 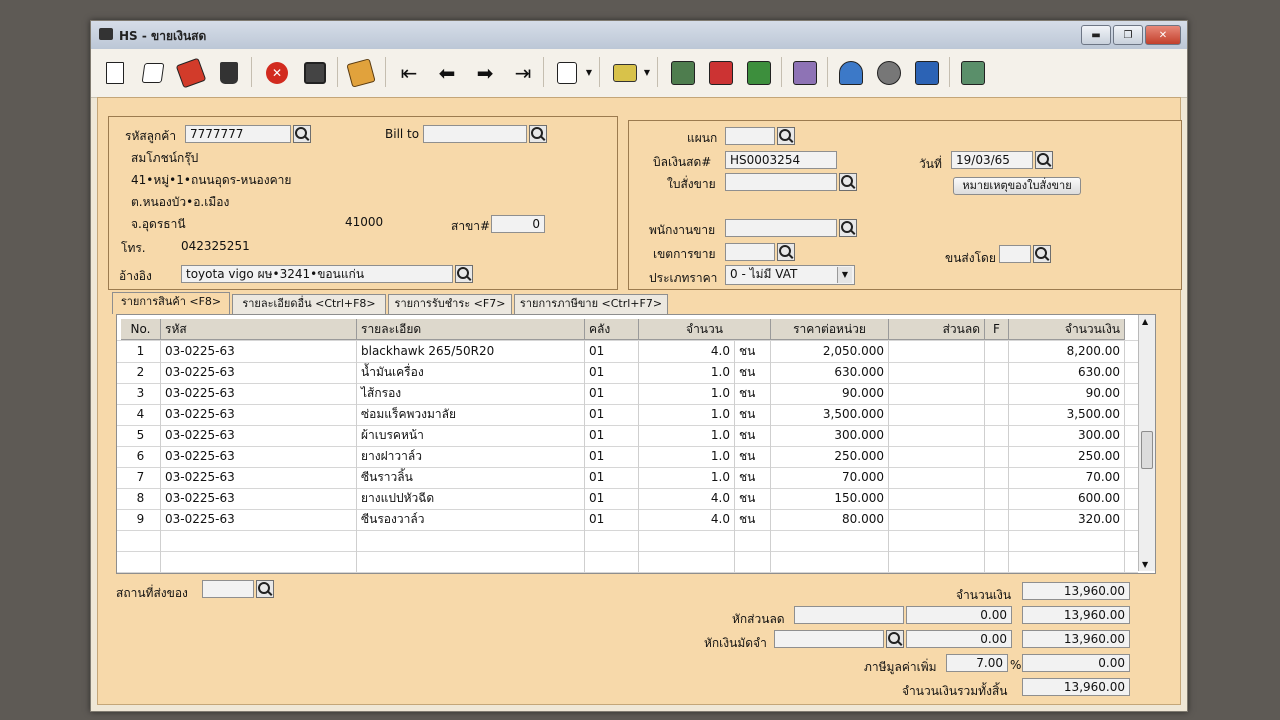 I want to click on deposit-text-field, so click(x=829, y=639).